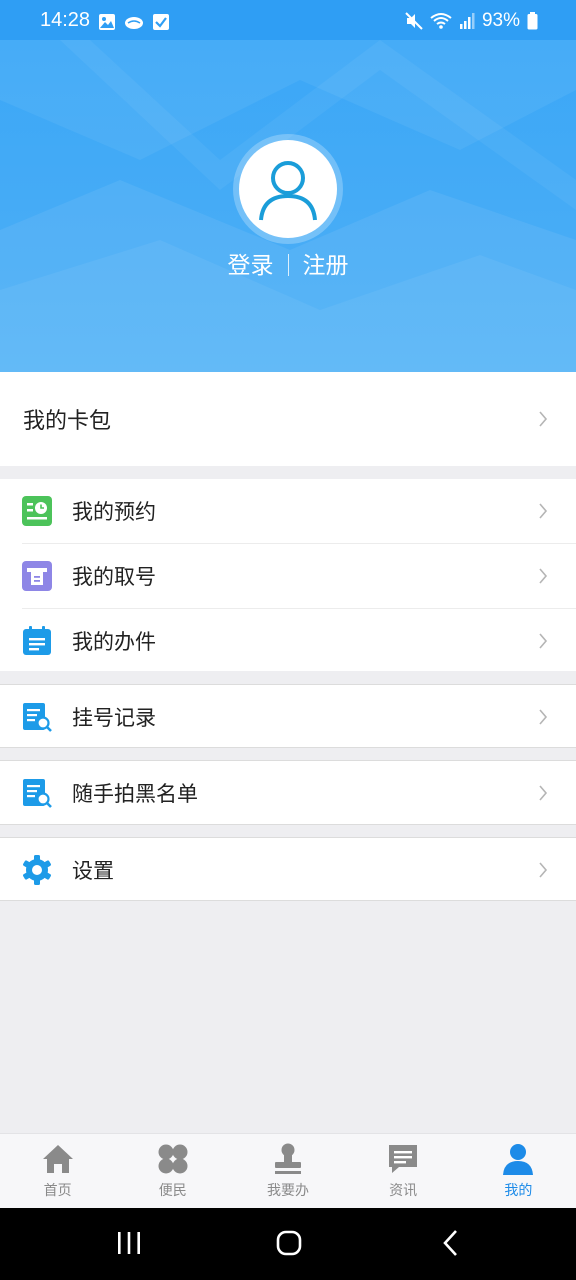 The image size is (576, 1280). I want to click on registration-group: 挂号记录, so click(288, 716).